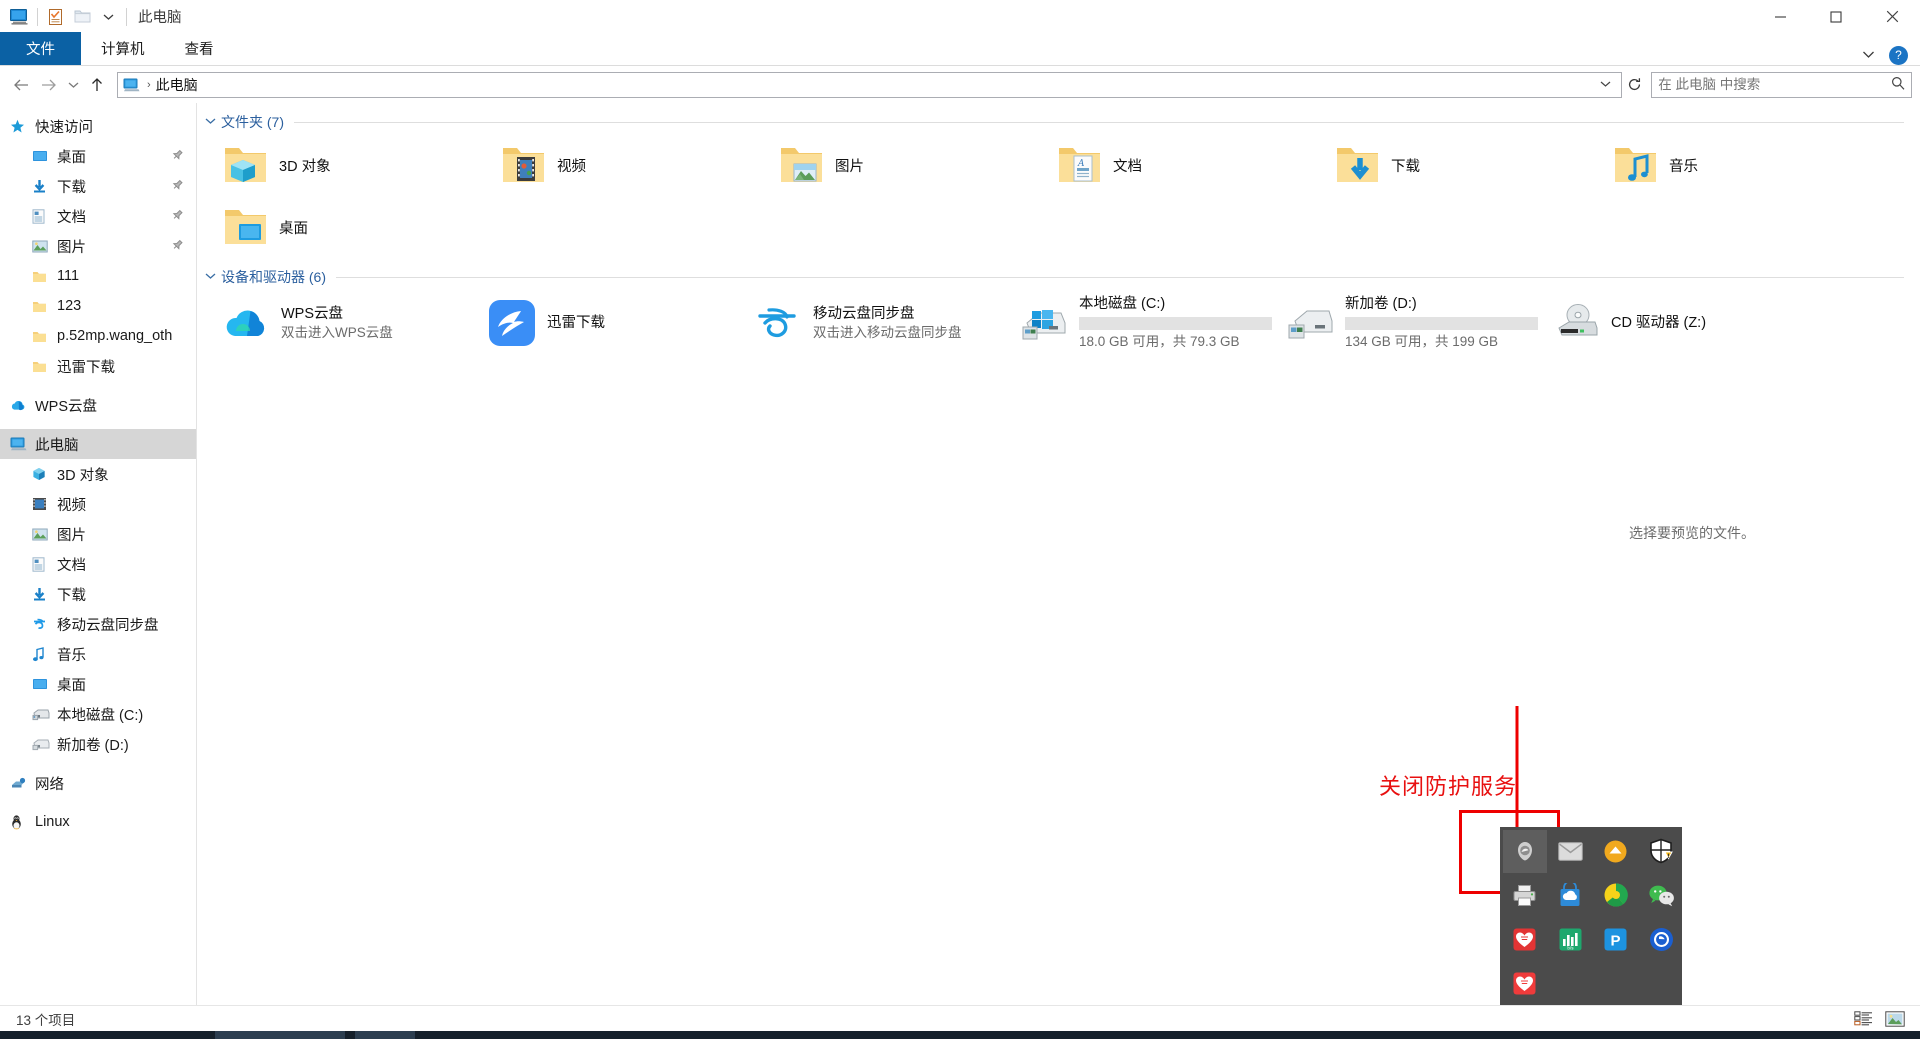  What do you see at coordinates (56, 17) in the screenshot?
I see `properties-icon` at bounding box center [56, 17].